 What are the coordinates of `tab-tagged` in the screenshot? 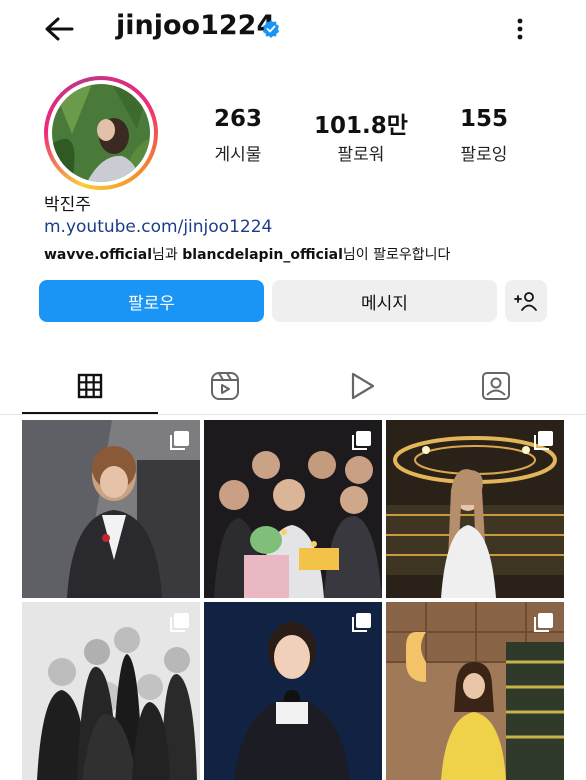 It's located at (496, 386).